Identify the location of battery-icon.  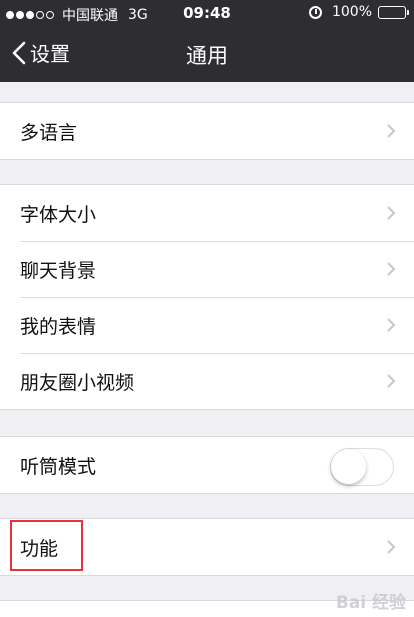
(393, 12).